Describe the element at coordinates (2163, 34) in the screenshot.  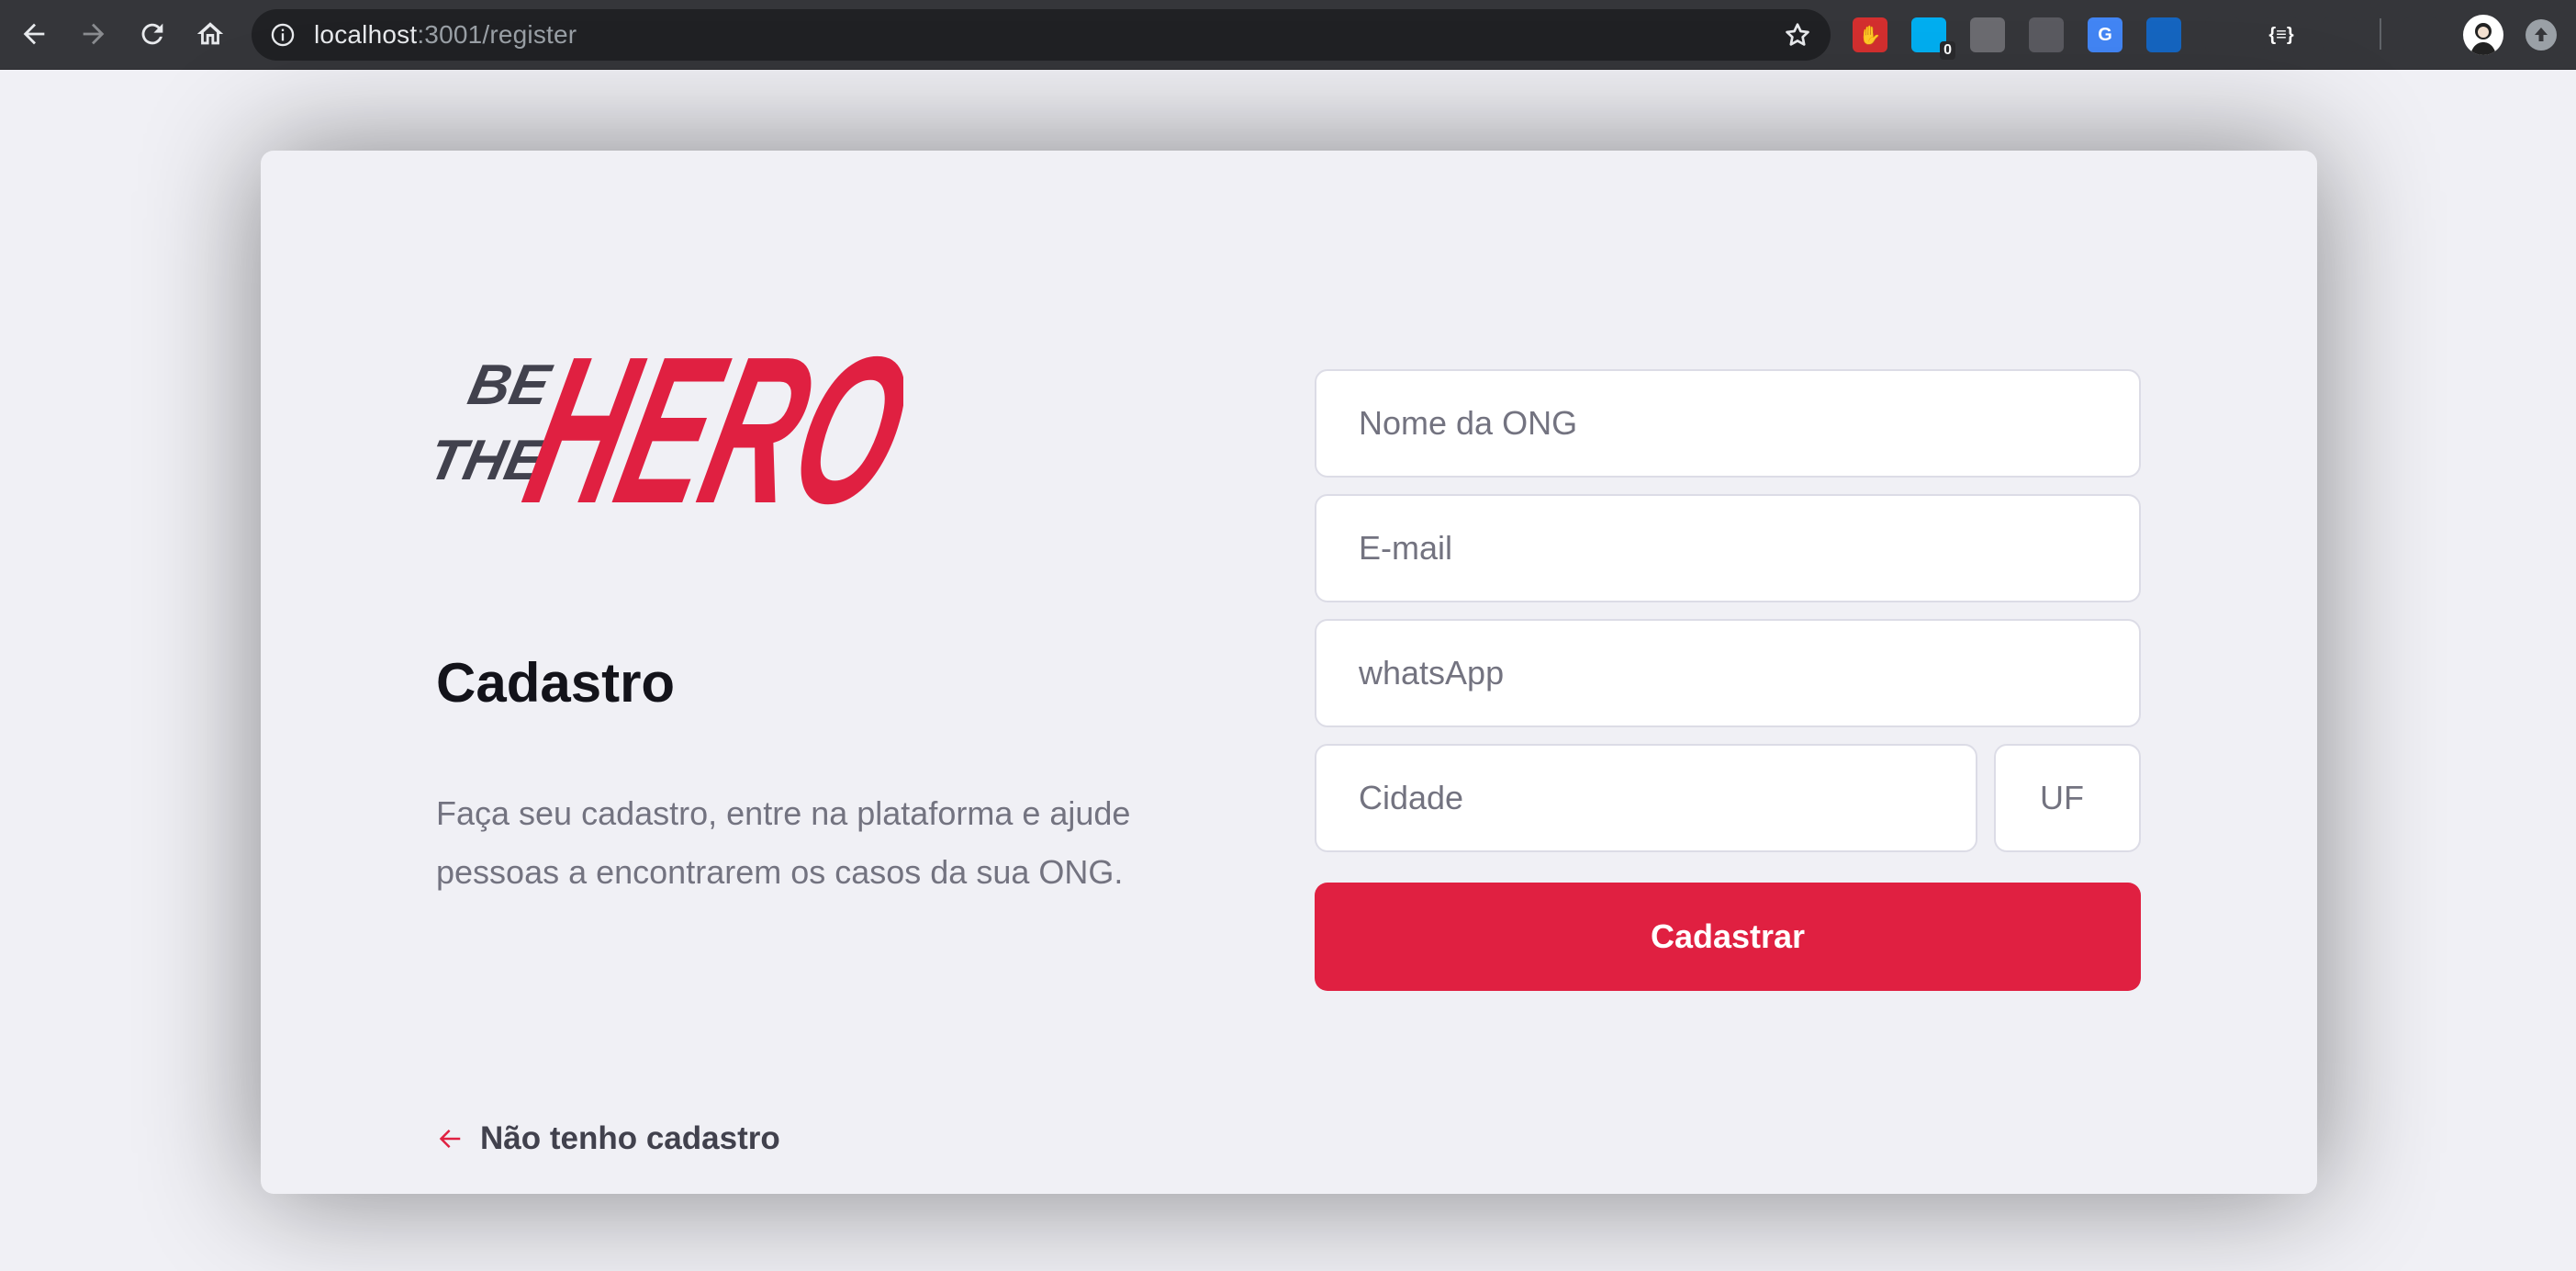
I see `apps-grid-icon` at that location.